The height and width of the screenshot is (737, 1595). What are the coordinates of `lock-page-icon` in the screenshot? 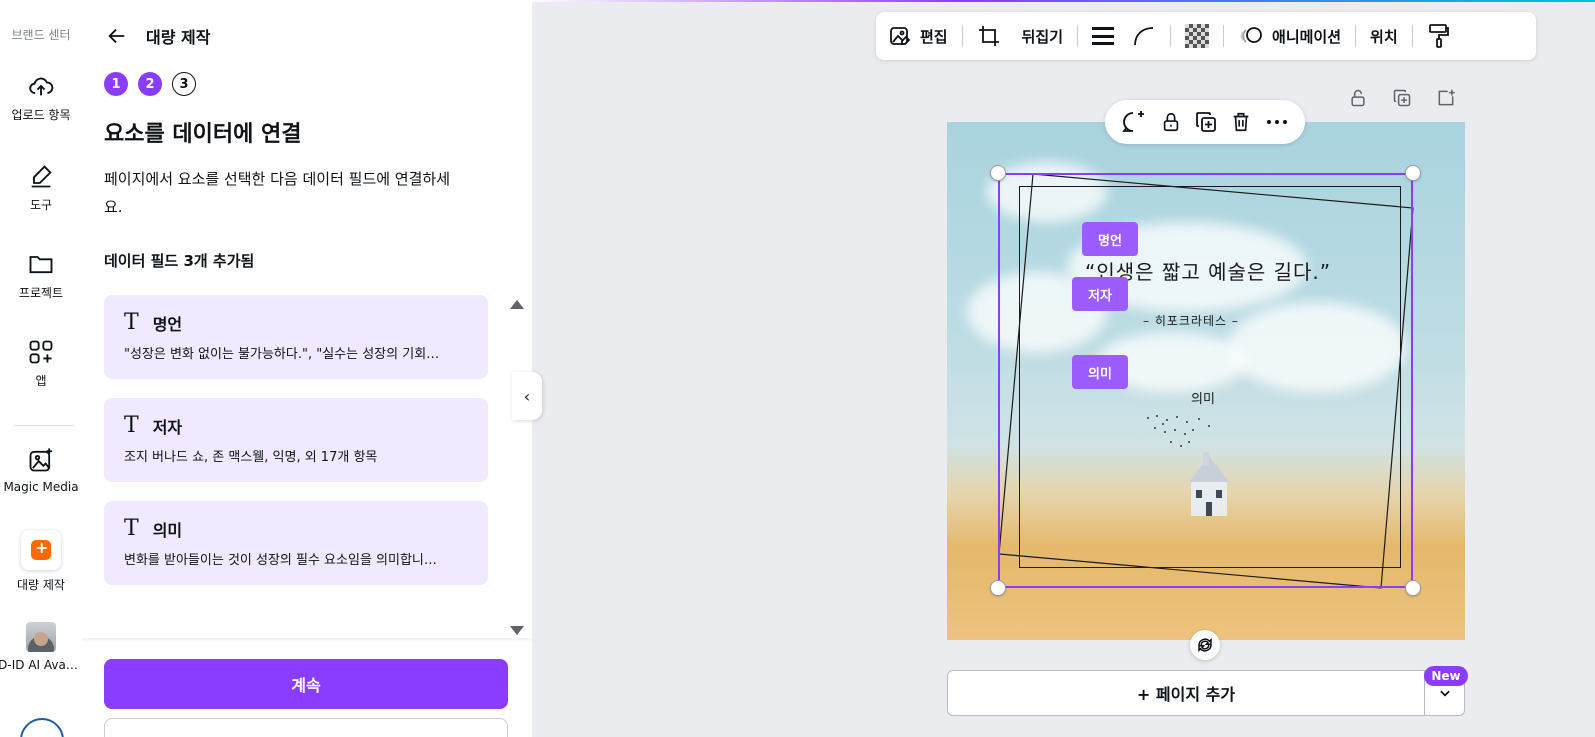 It's located at (1358, 98).